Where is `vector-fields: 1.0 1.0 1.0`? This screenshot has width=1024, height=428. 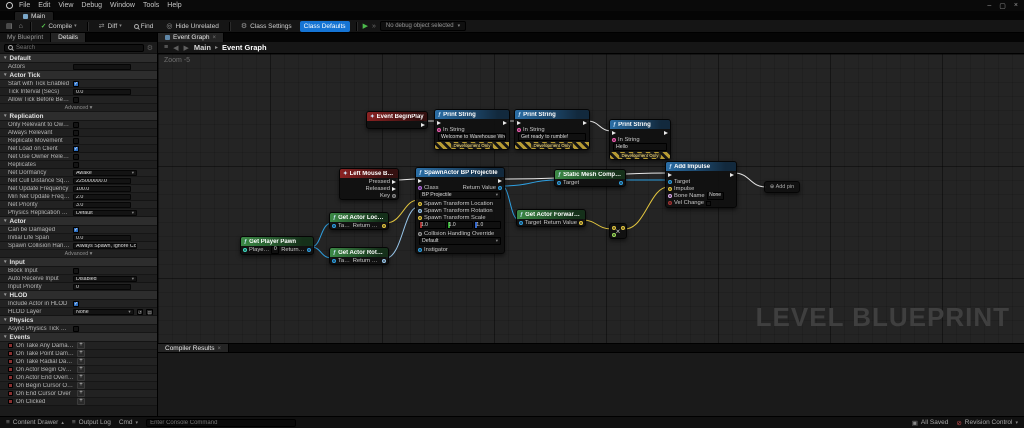
vector-fields: 1.0 1.0 1.0 is located at coordinates (460, 225).